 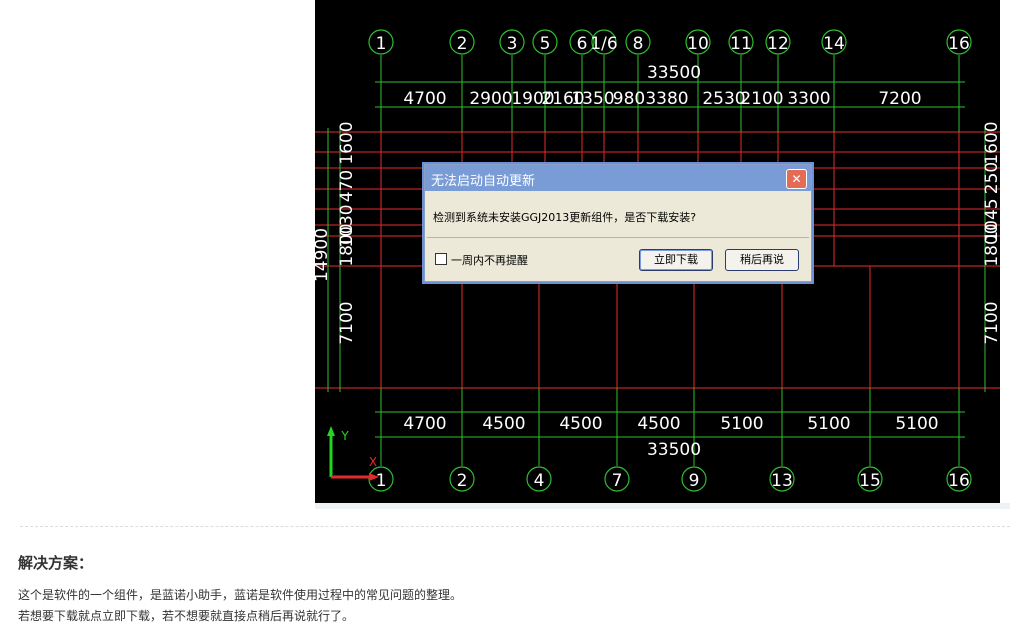 I want to click on dim-top-span-5: 980, so click(x=629, y=99).